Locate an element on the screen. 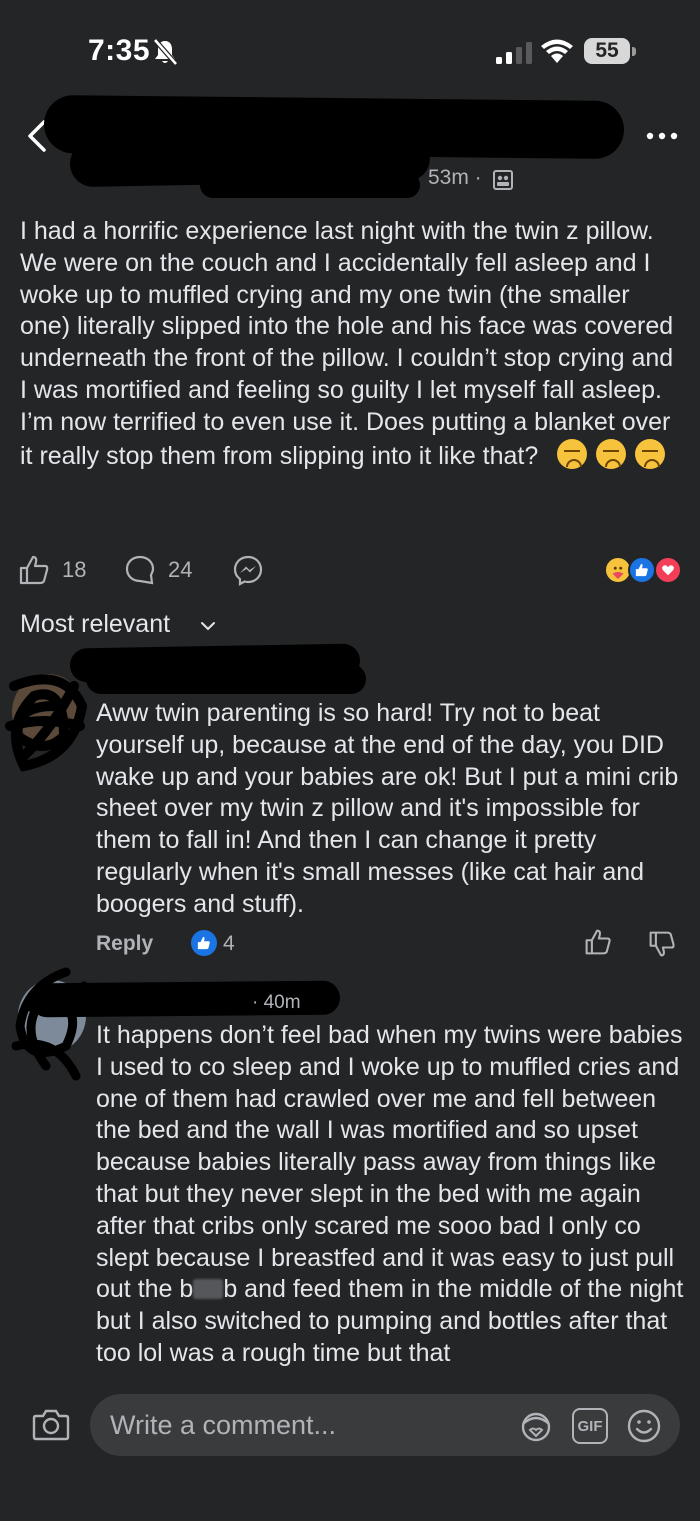 This screenshot has height=1521, width=700. group-privacy-icon is located at coordinates (503, 180).